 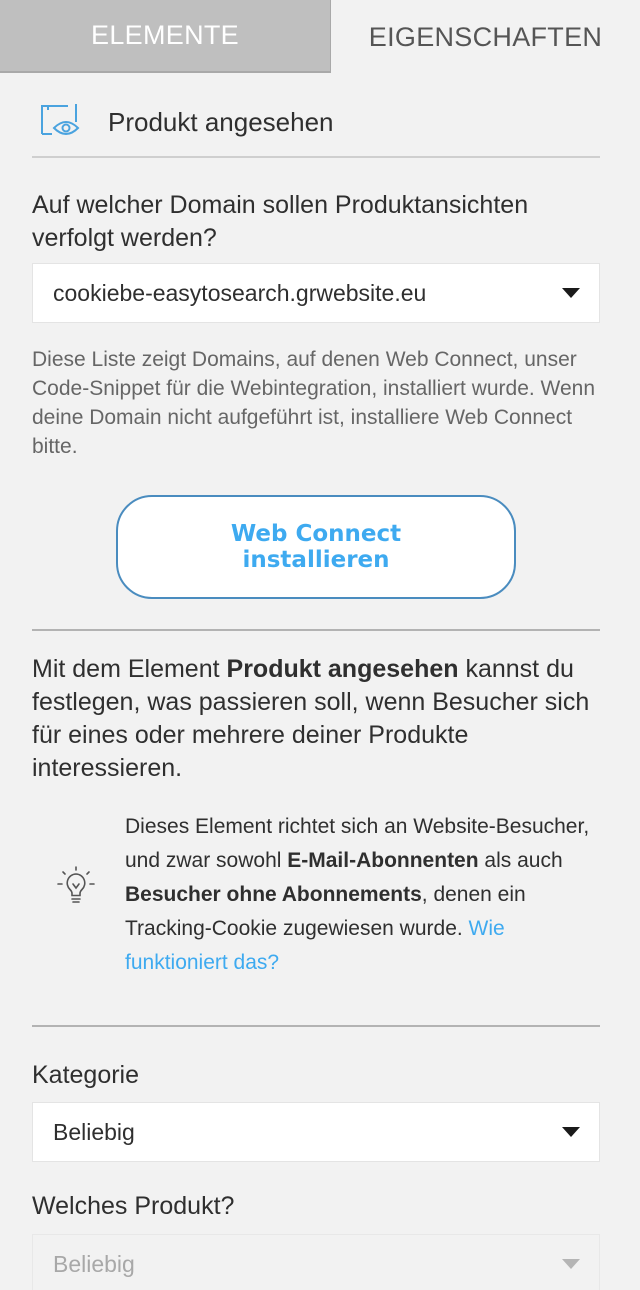 What do you see at coordinates (342, 669) in the screenshot?
I see `description-bold: Produkt angesehen` at bounding box center [342, 669].